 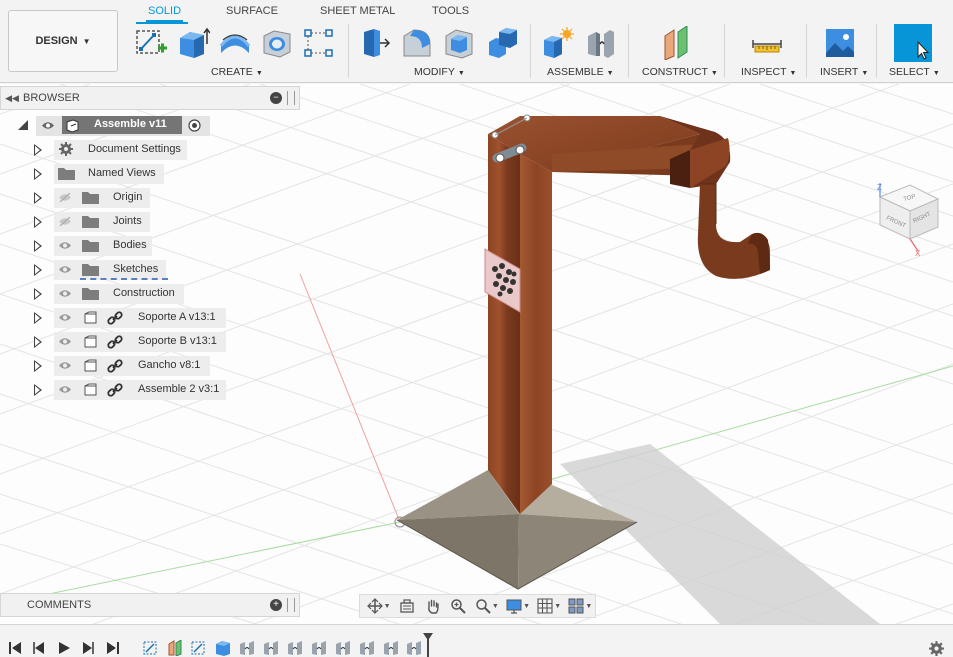 What do you see at coordinates (450, 13) in the screenshot?
I see `tab-tools: TOOLS` at bounding box center [450, 13].